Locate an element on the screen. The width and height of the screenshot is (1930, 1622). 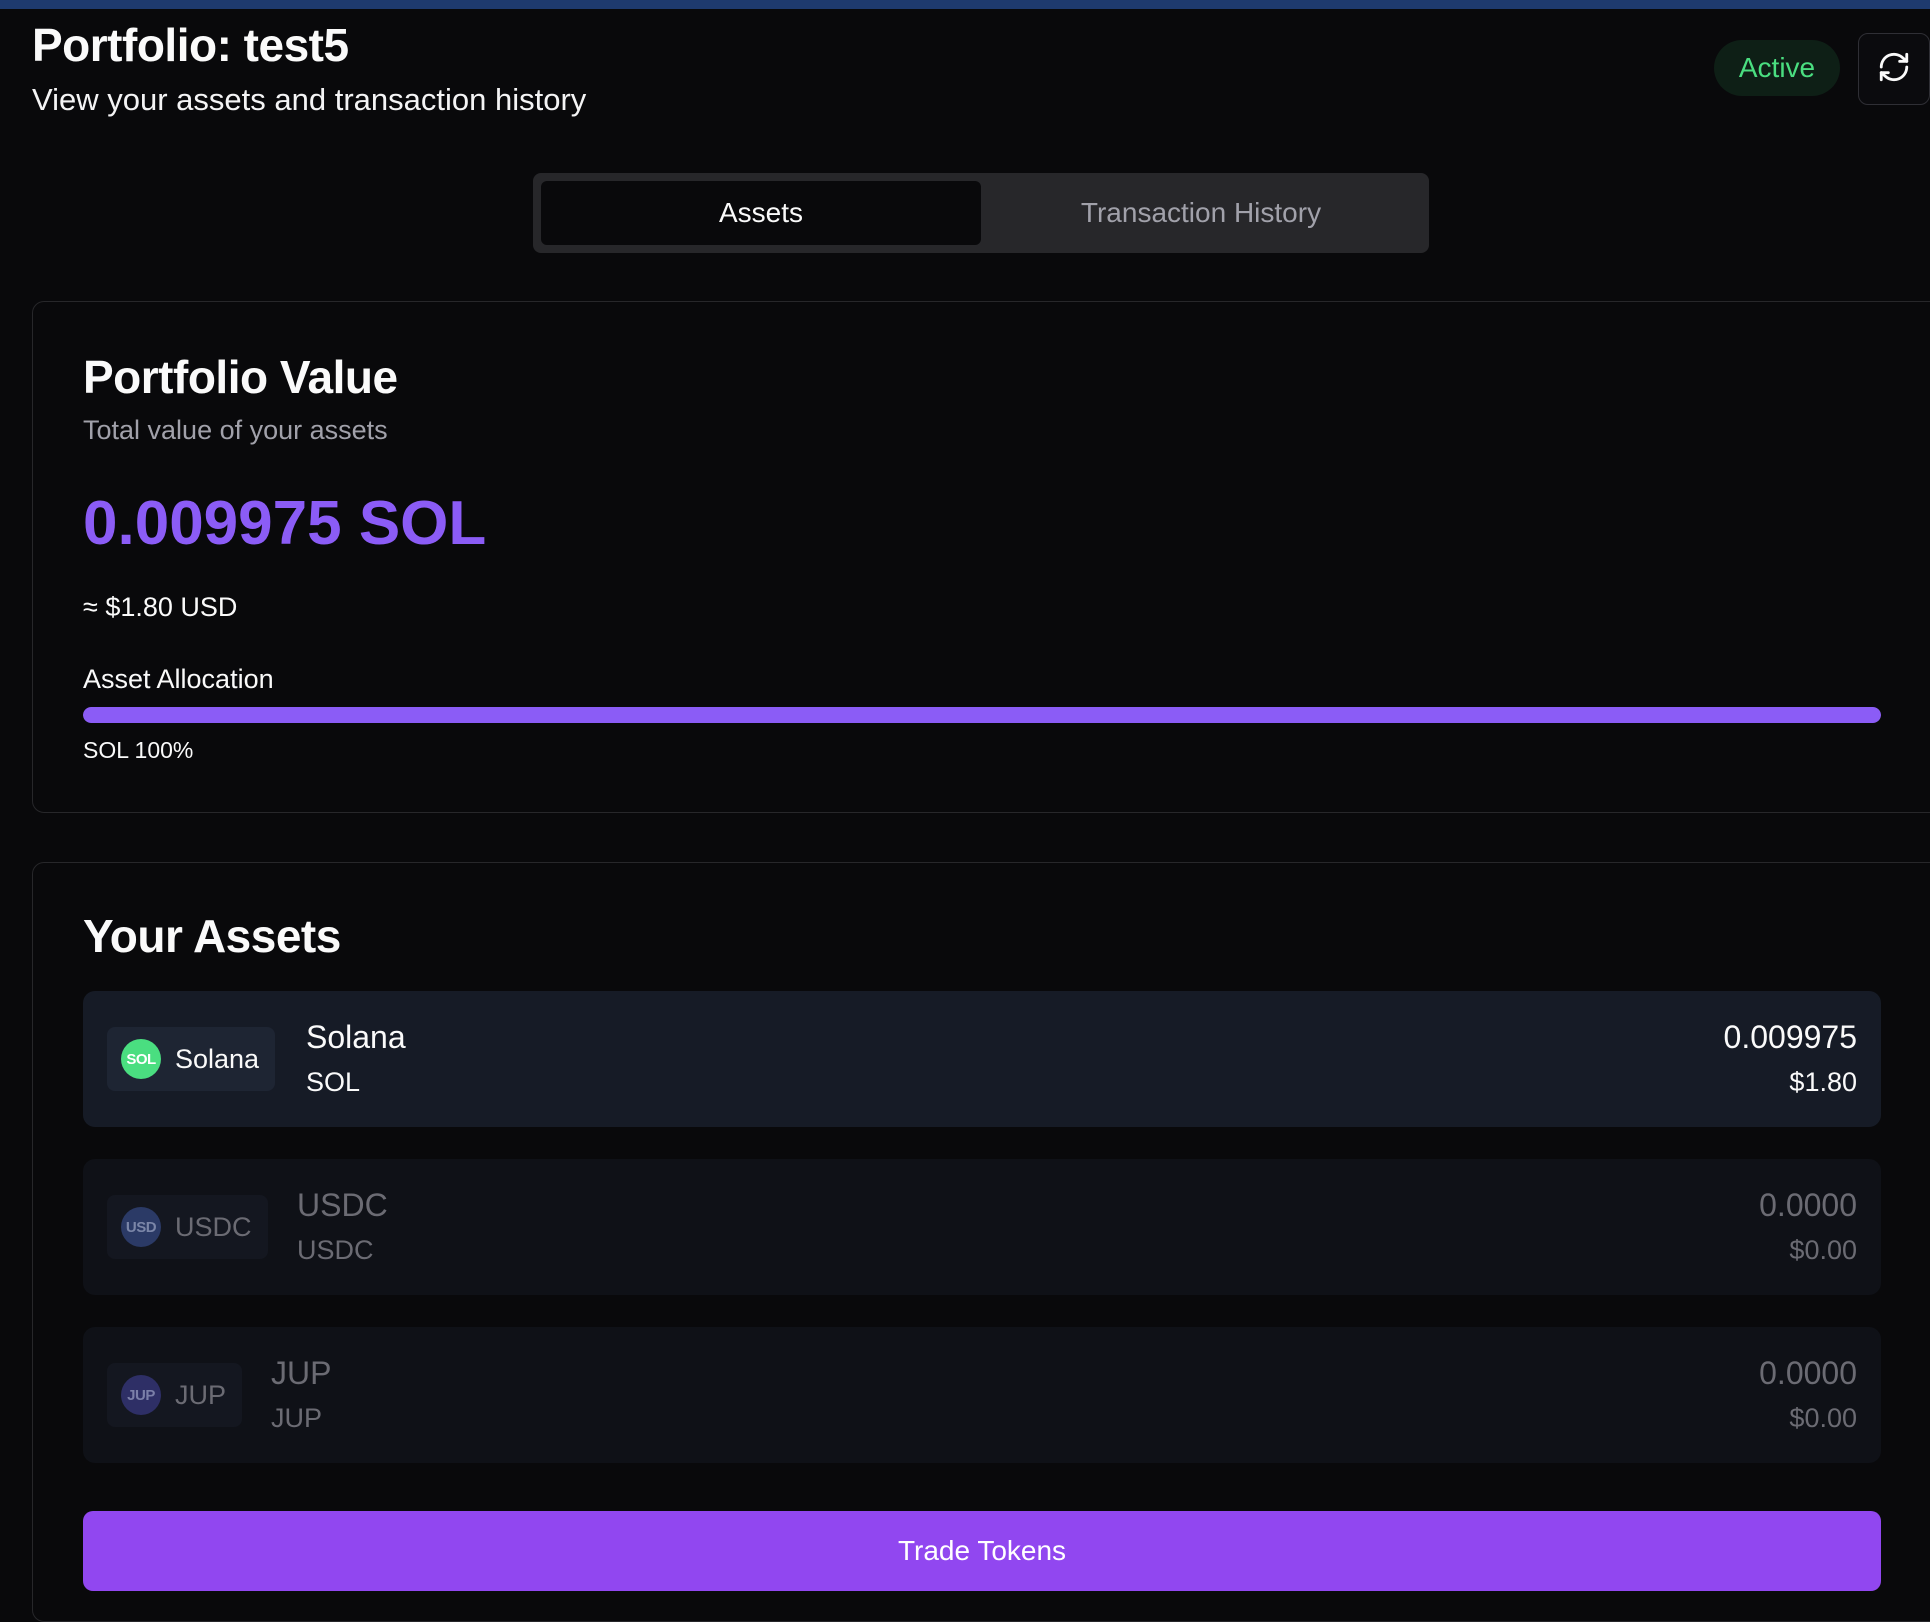
refresh-button is located at coordinates (1894, 69).